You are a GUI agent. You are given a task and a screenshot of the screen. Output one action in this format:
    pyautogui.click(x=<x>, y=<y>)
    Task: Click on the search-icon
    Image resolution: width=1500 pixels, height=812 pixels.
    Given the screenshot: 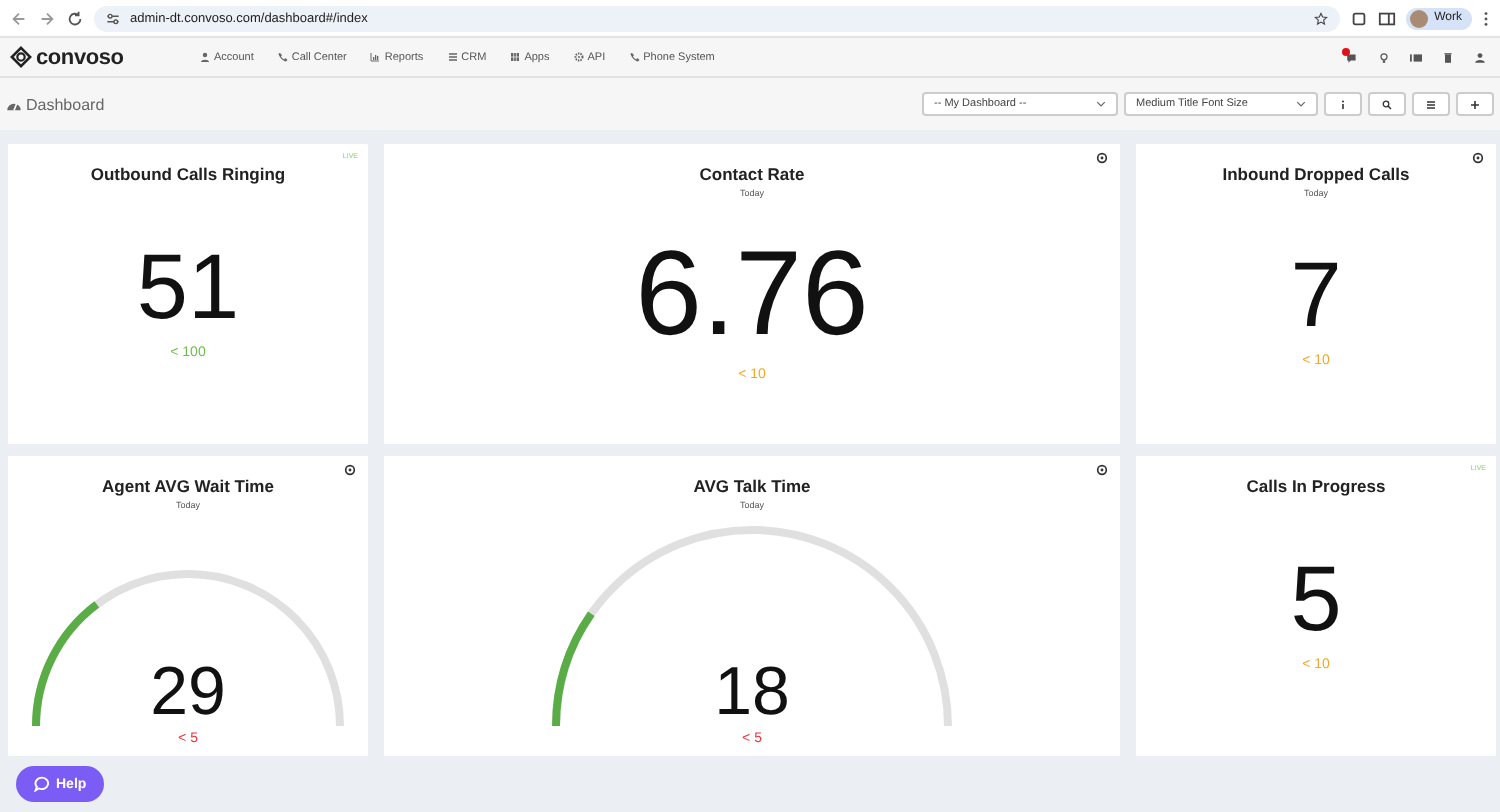 What is the action you would take?
    pyautogui.click(x=1387, y=104)
    